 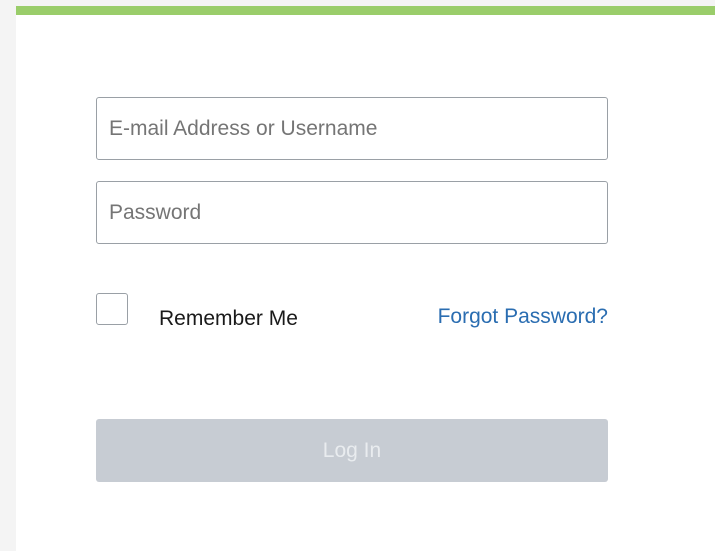 I want to click on remember-me-label: Remember Me, so click(x=228, y=318).